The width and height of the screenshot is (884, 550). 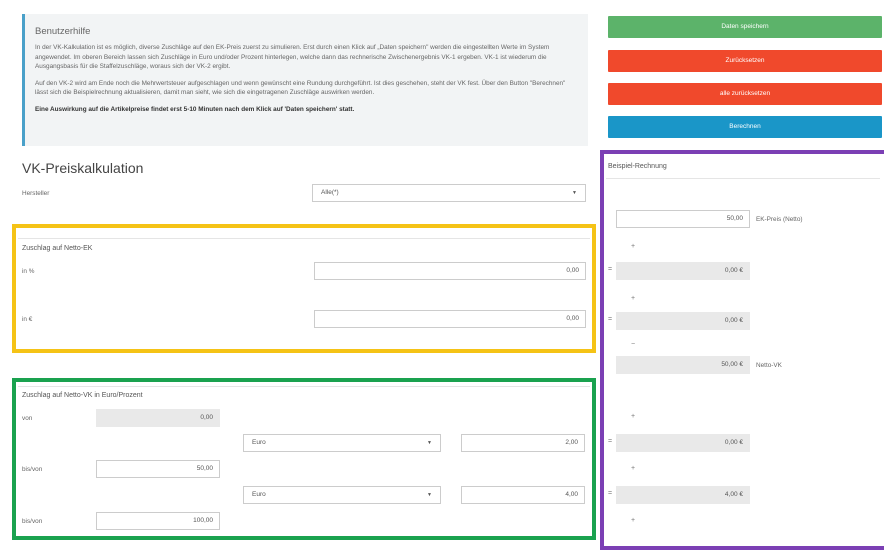 I want to click on page-title: VK-Preiskalkulation, so click(x=83, y=168).